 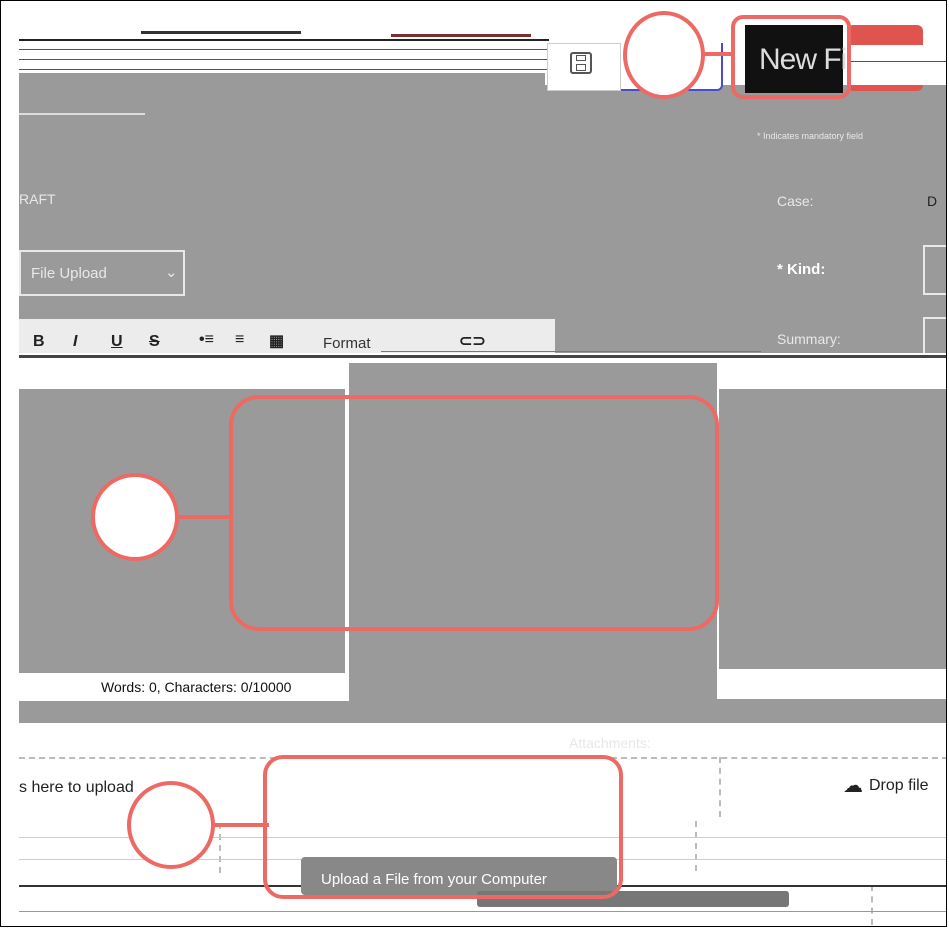 I want to click on link-icon: ⊂⊃, so click(x=472, y=341).